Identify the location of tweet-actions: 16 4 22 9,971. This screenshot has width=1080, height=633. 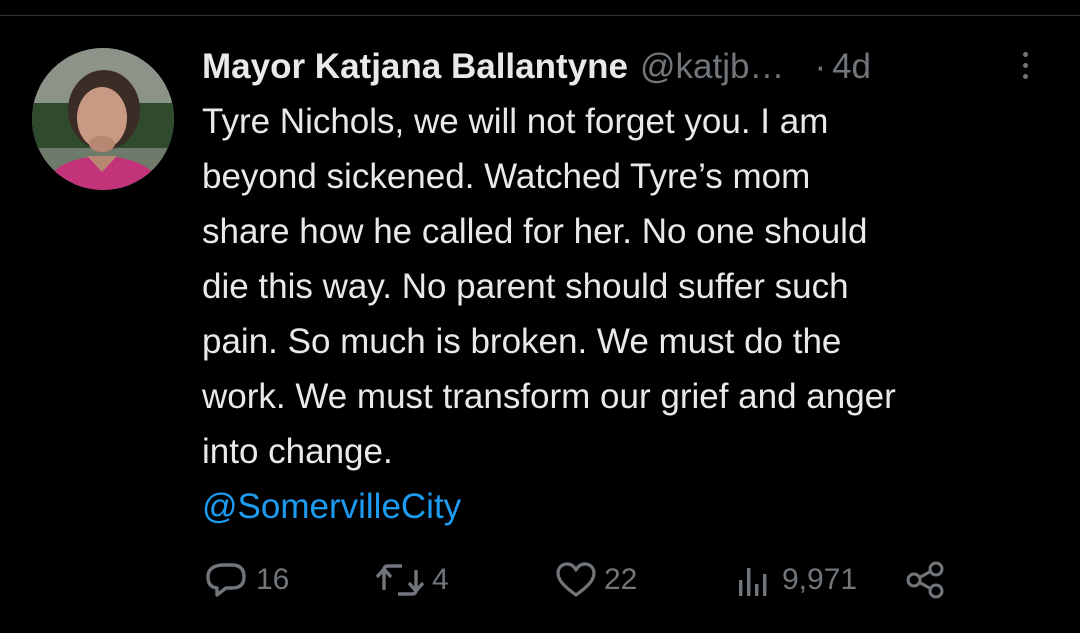
(584, 580).